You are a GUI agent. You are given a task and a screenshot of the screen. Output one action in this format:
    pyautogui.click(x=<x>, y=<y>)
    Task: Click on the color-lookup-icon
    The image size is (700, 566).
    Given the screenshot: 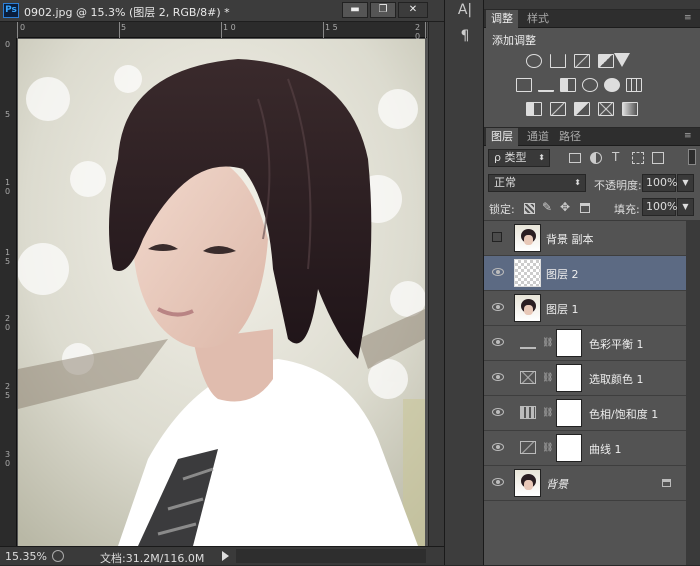 What is the action you would take?
    pyautogui.click(x=634, y=85)
    